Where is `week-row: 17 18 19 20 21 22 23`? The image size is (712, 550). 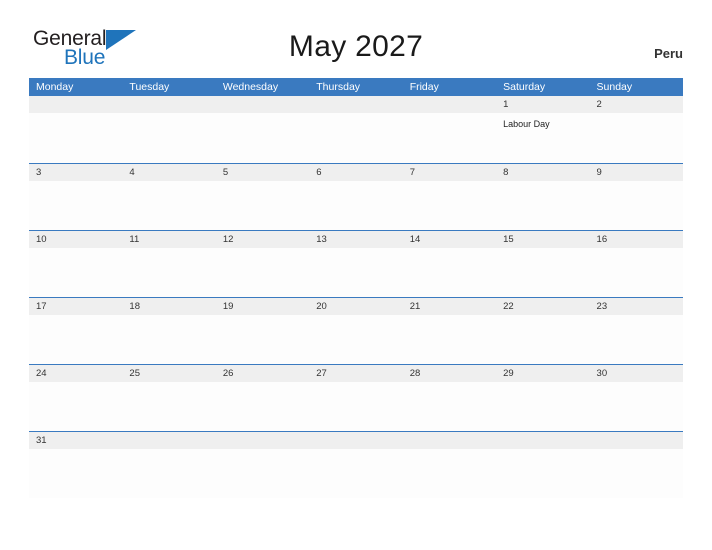 week-row: 17 18 19 20 21 22 23 is located at coordinates (356, 330).